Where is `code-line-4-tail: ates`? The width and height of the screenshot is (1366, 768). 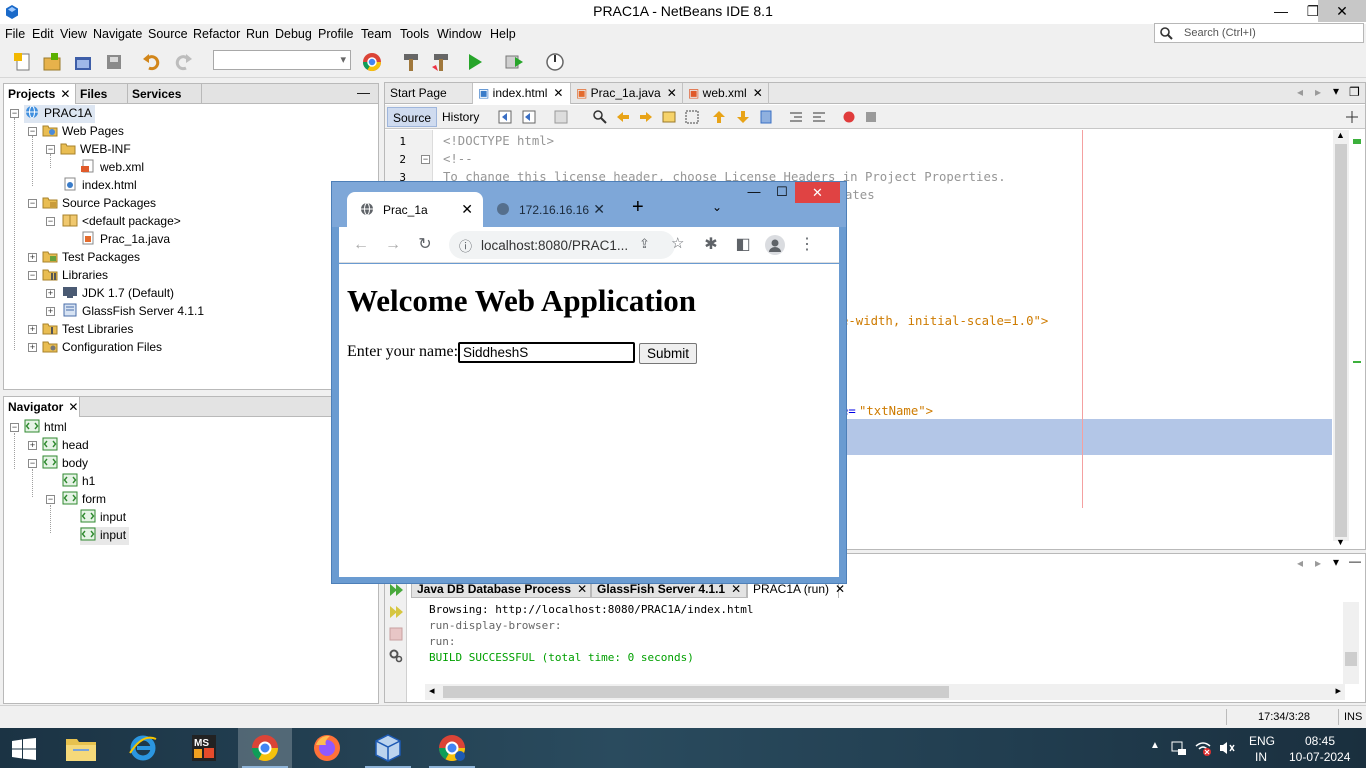
code-line-4-tail: ates is located at coordinates (860, 195).